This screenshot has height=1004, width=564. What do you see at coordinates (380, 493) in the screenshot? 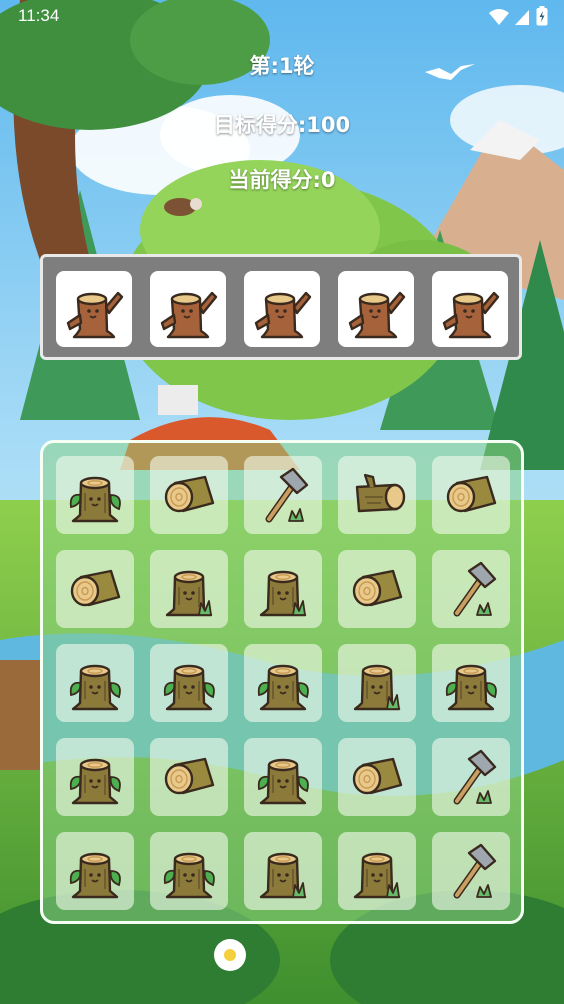
I see `branch-log-icon` at bounding box center [380, 493].